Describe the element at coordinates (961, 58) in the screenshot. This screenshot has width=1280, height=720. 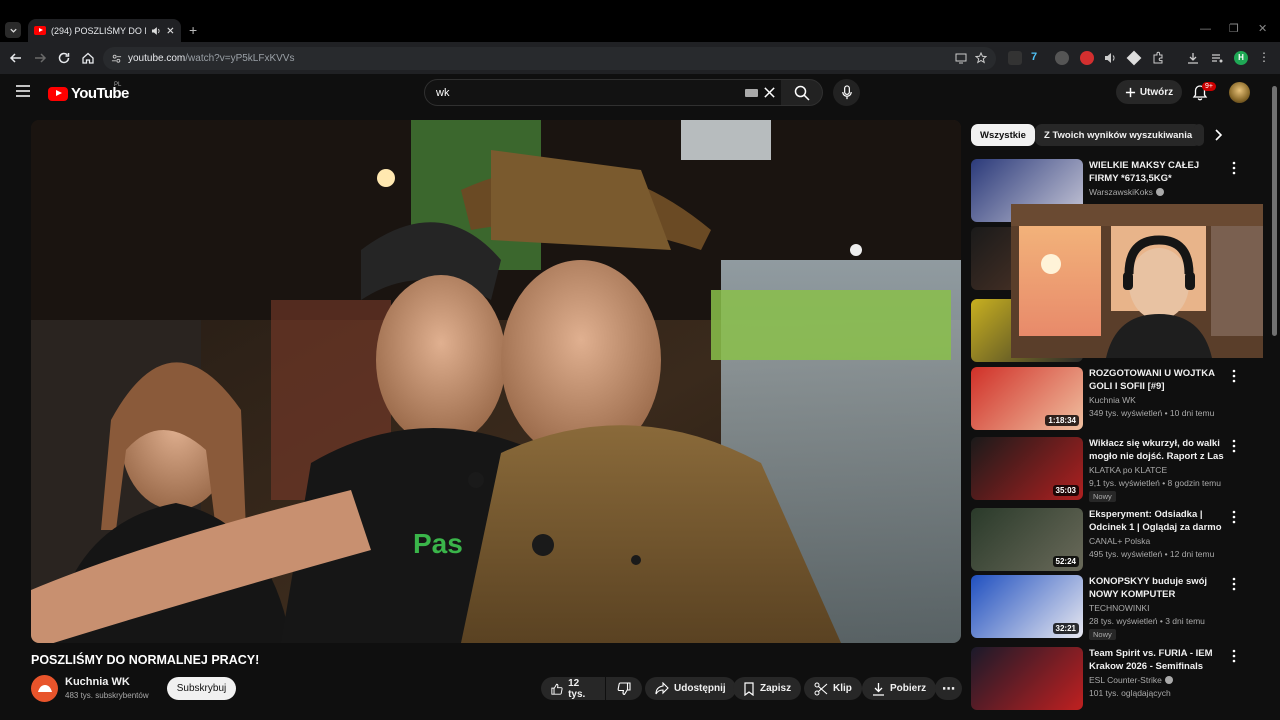
I see `install-app-icon` at that location.